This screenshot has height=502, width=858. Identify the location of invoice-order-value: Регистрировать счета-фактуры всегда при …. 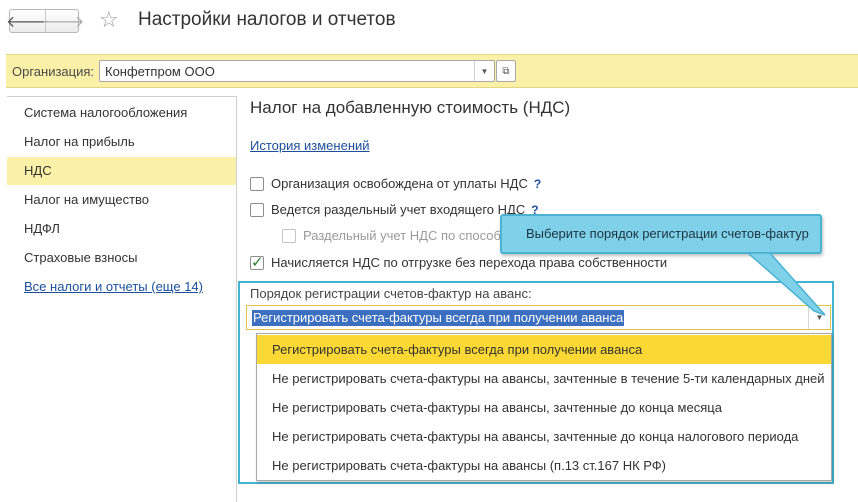
(438, 318).